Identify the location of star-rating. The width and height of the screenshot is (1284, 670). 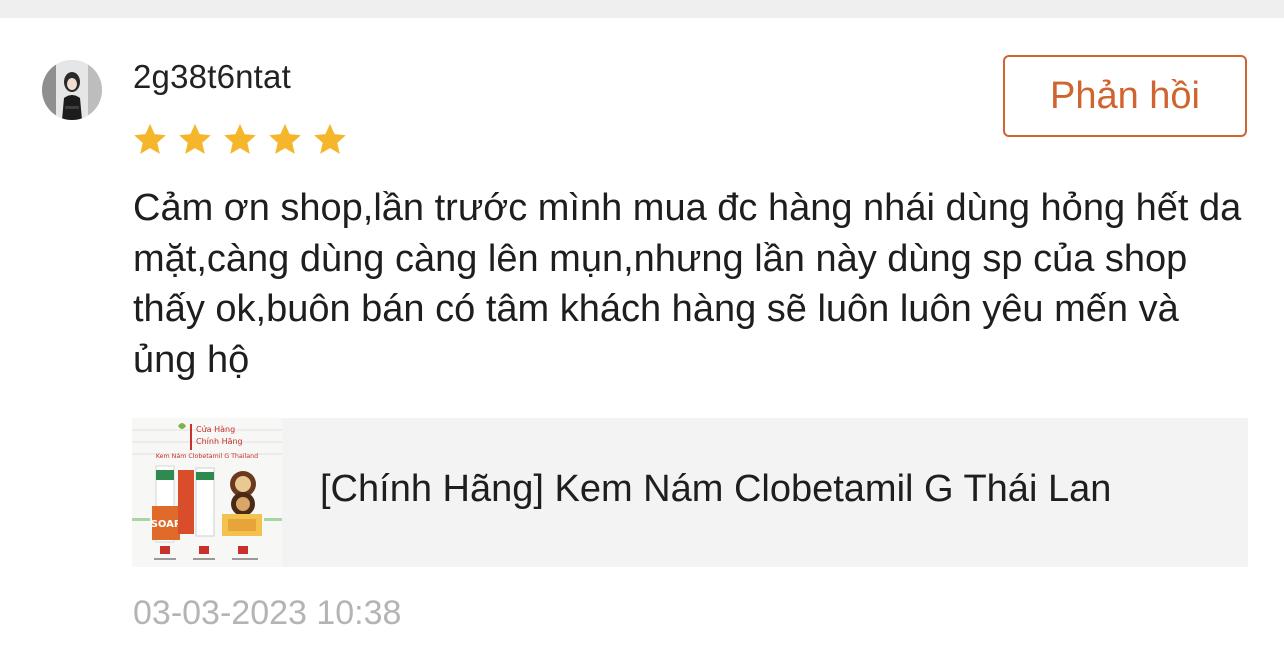
(240, 140).